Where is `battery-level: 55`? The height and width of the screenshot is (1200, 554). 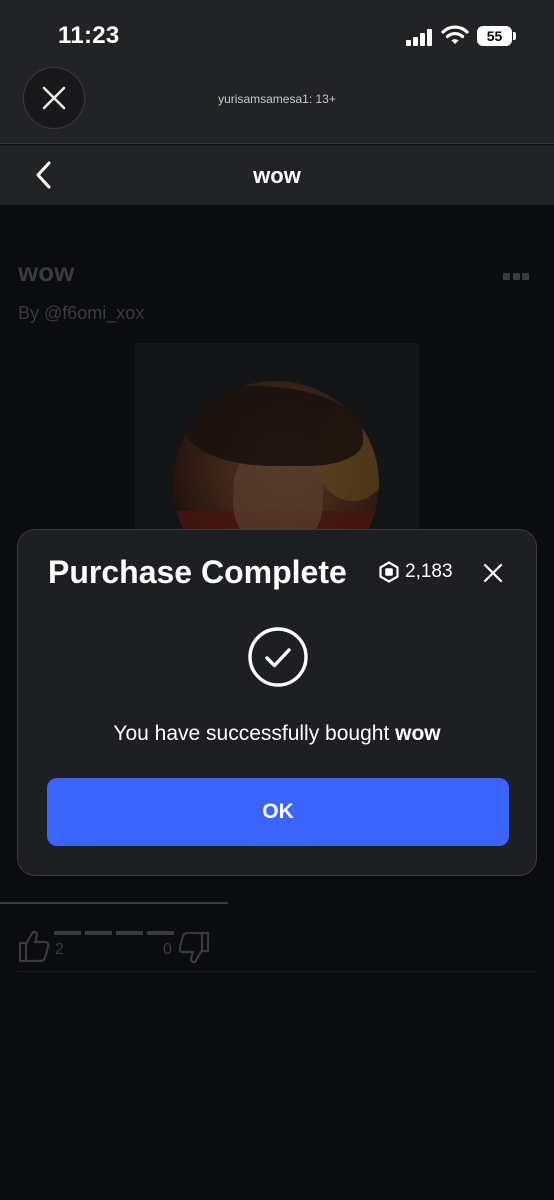 battery-level: 55 is located at coordinates (494, 36).